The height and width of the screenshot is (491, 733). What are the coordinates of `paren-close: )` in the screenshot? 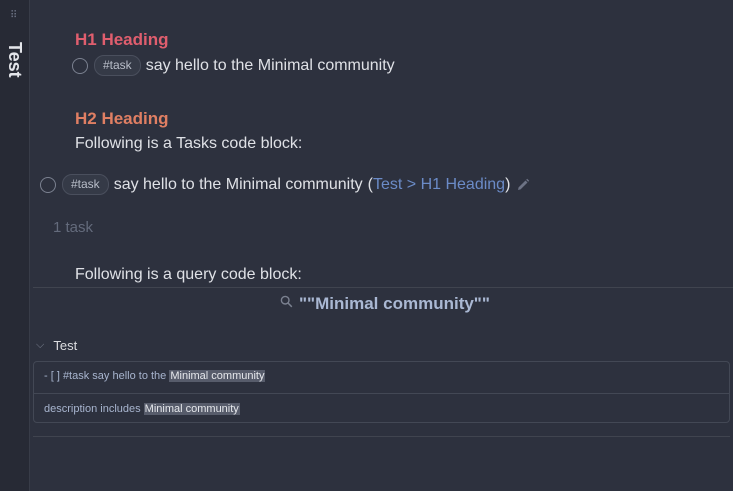 It's located at (508, 184).